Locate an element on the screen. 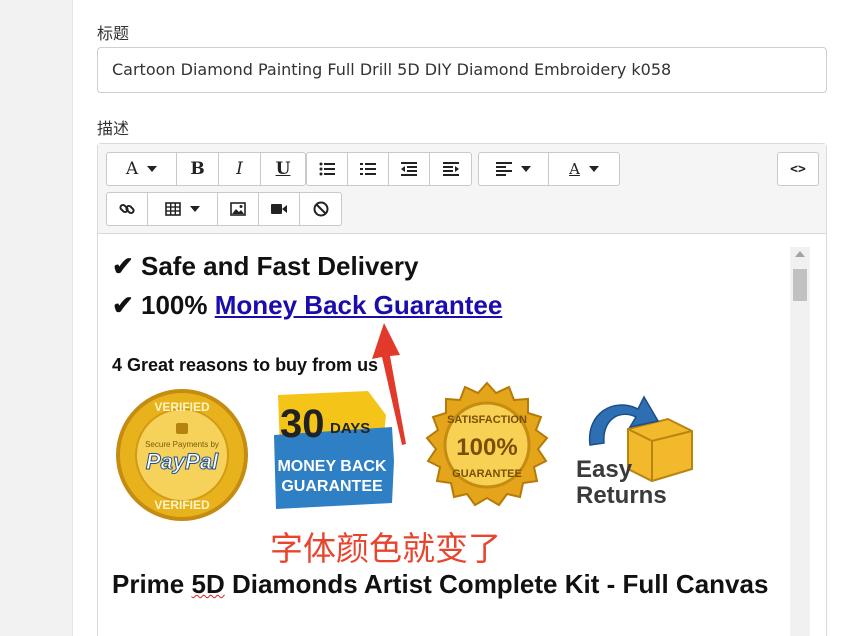  guarantee-prefix: ✔ 100% is located at coordinates (163, 305).